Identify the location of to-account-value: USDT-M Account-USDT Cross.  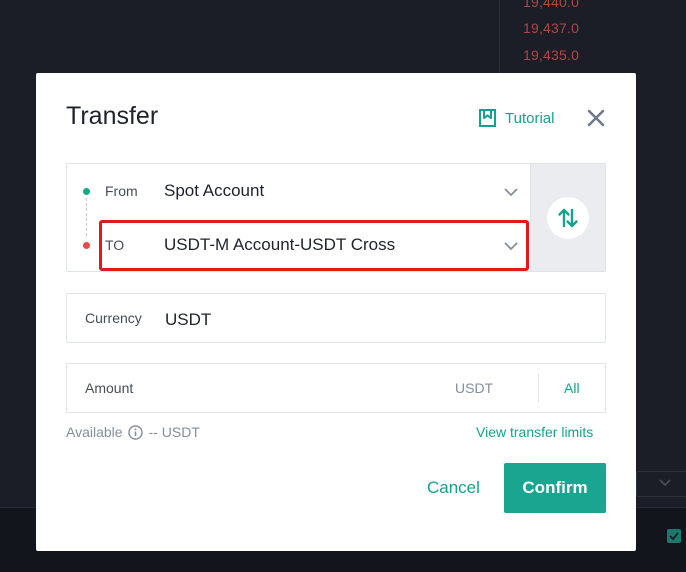
(280, 244).